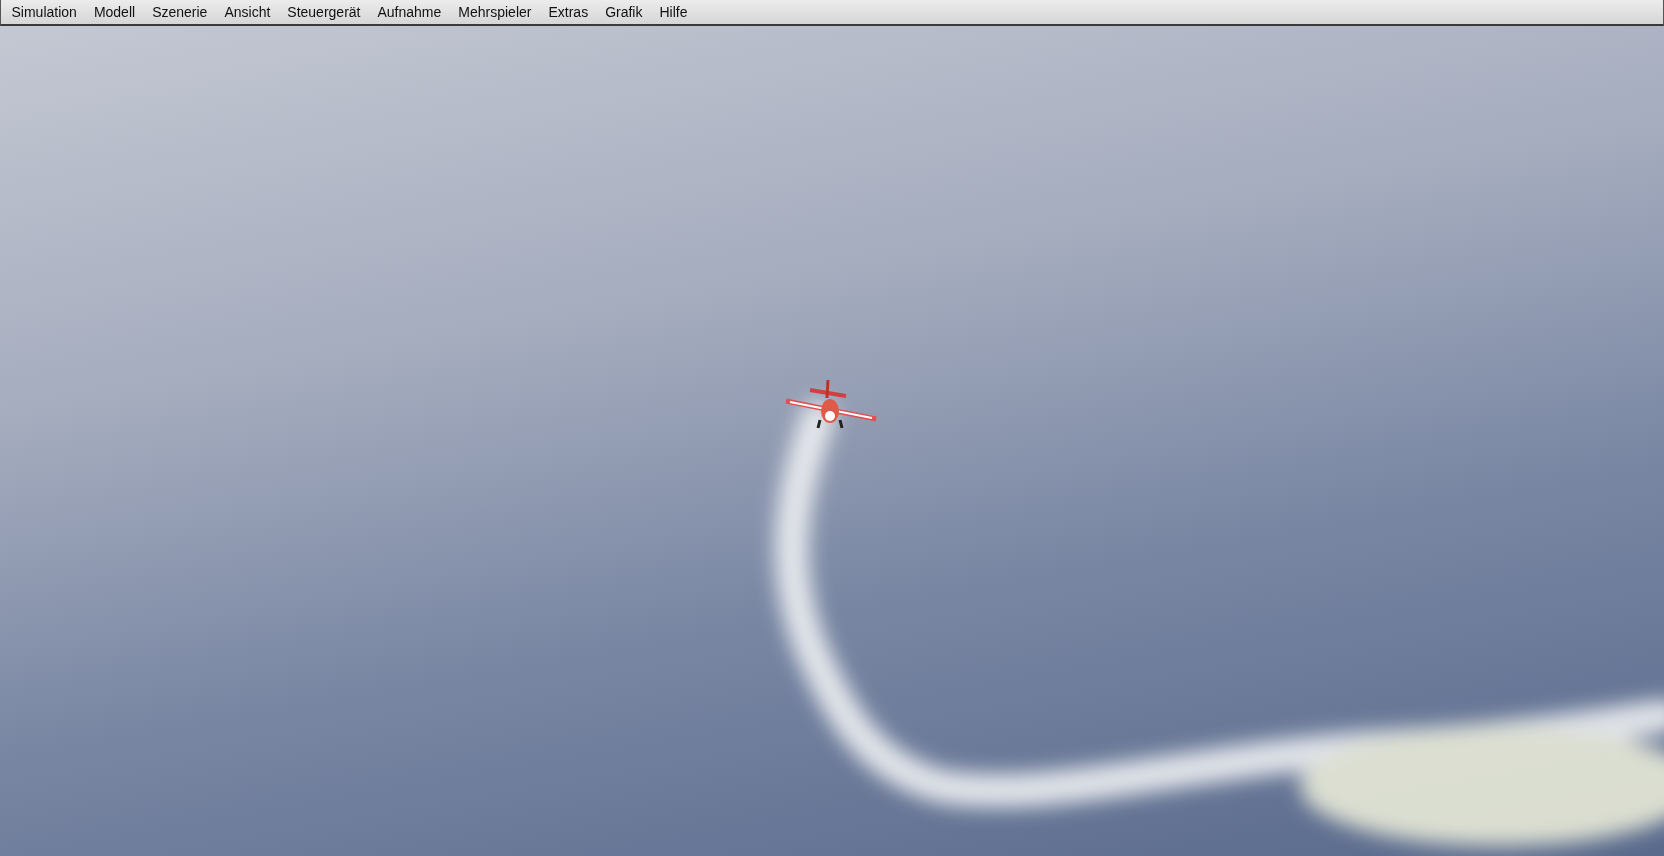  I want to click on menu-item: Szenerie, so click(179, 12).